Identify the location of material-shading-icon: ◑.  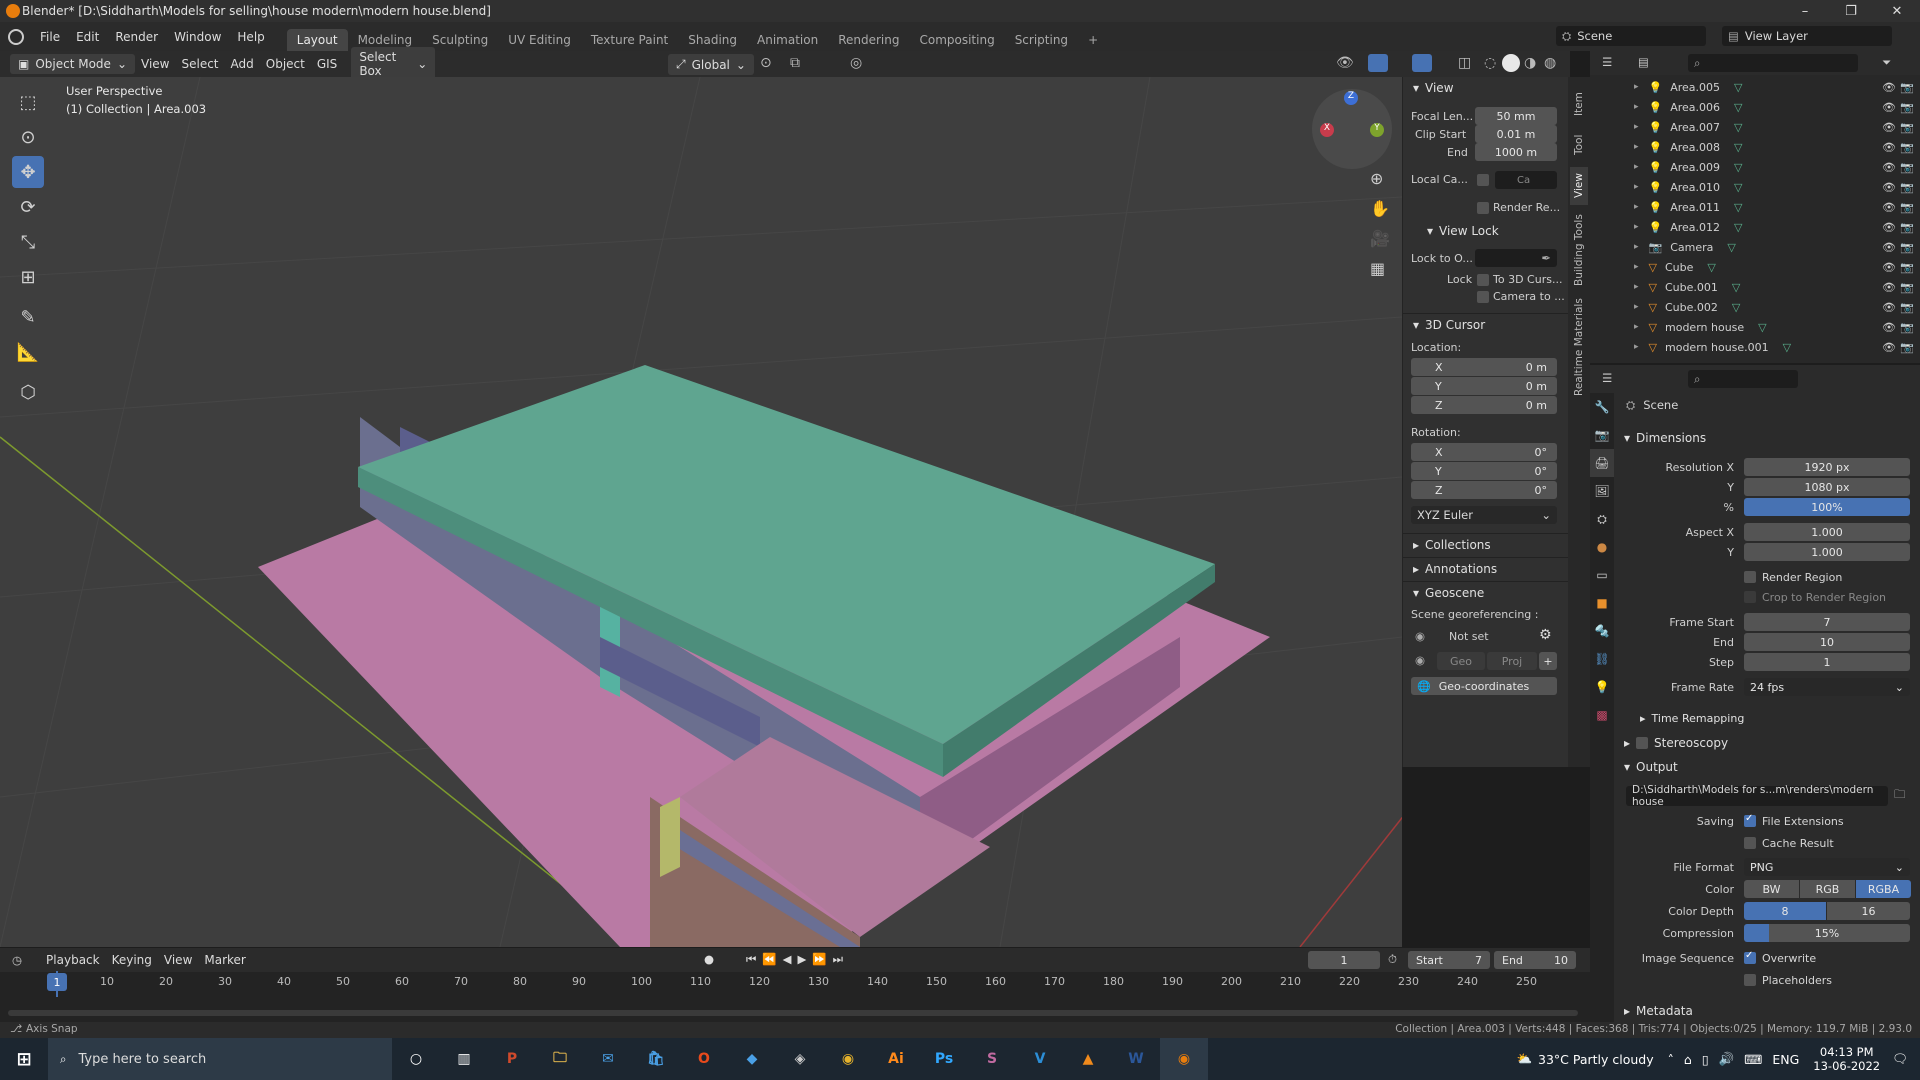
(1530, 63).